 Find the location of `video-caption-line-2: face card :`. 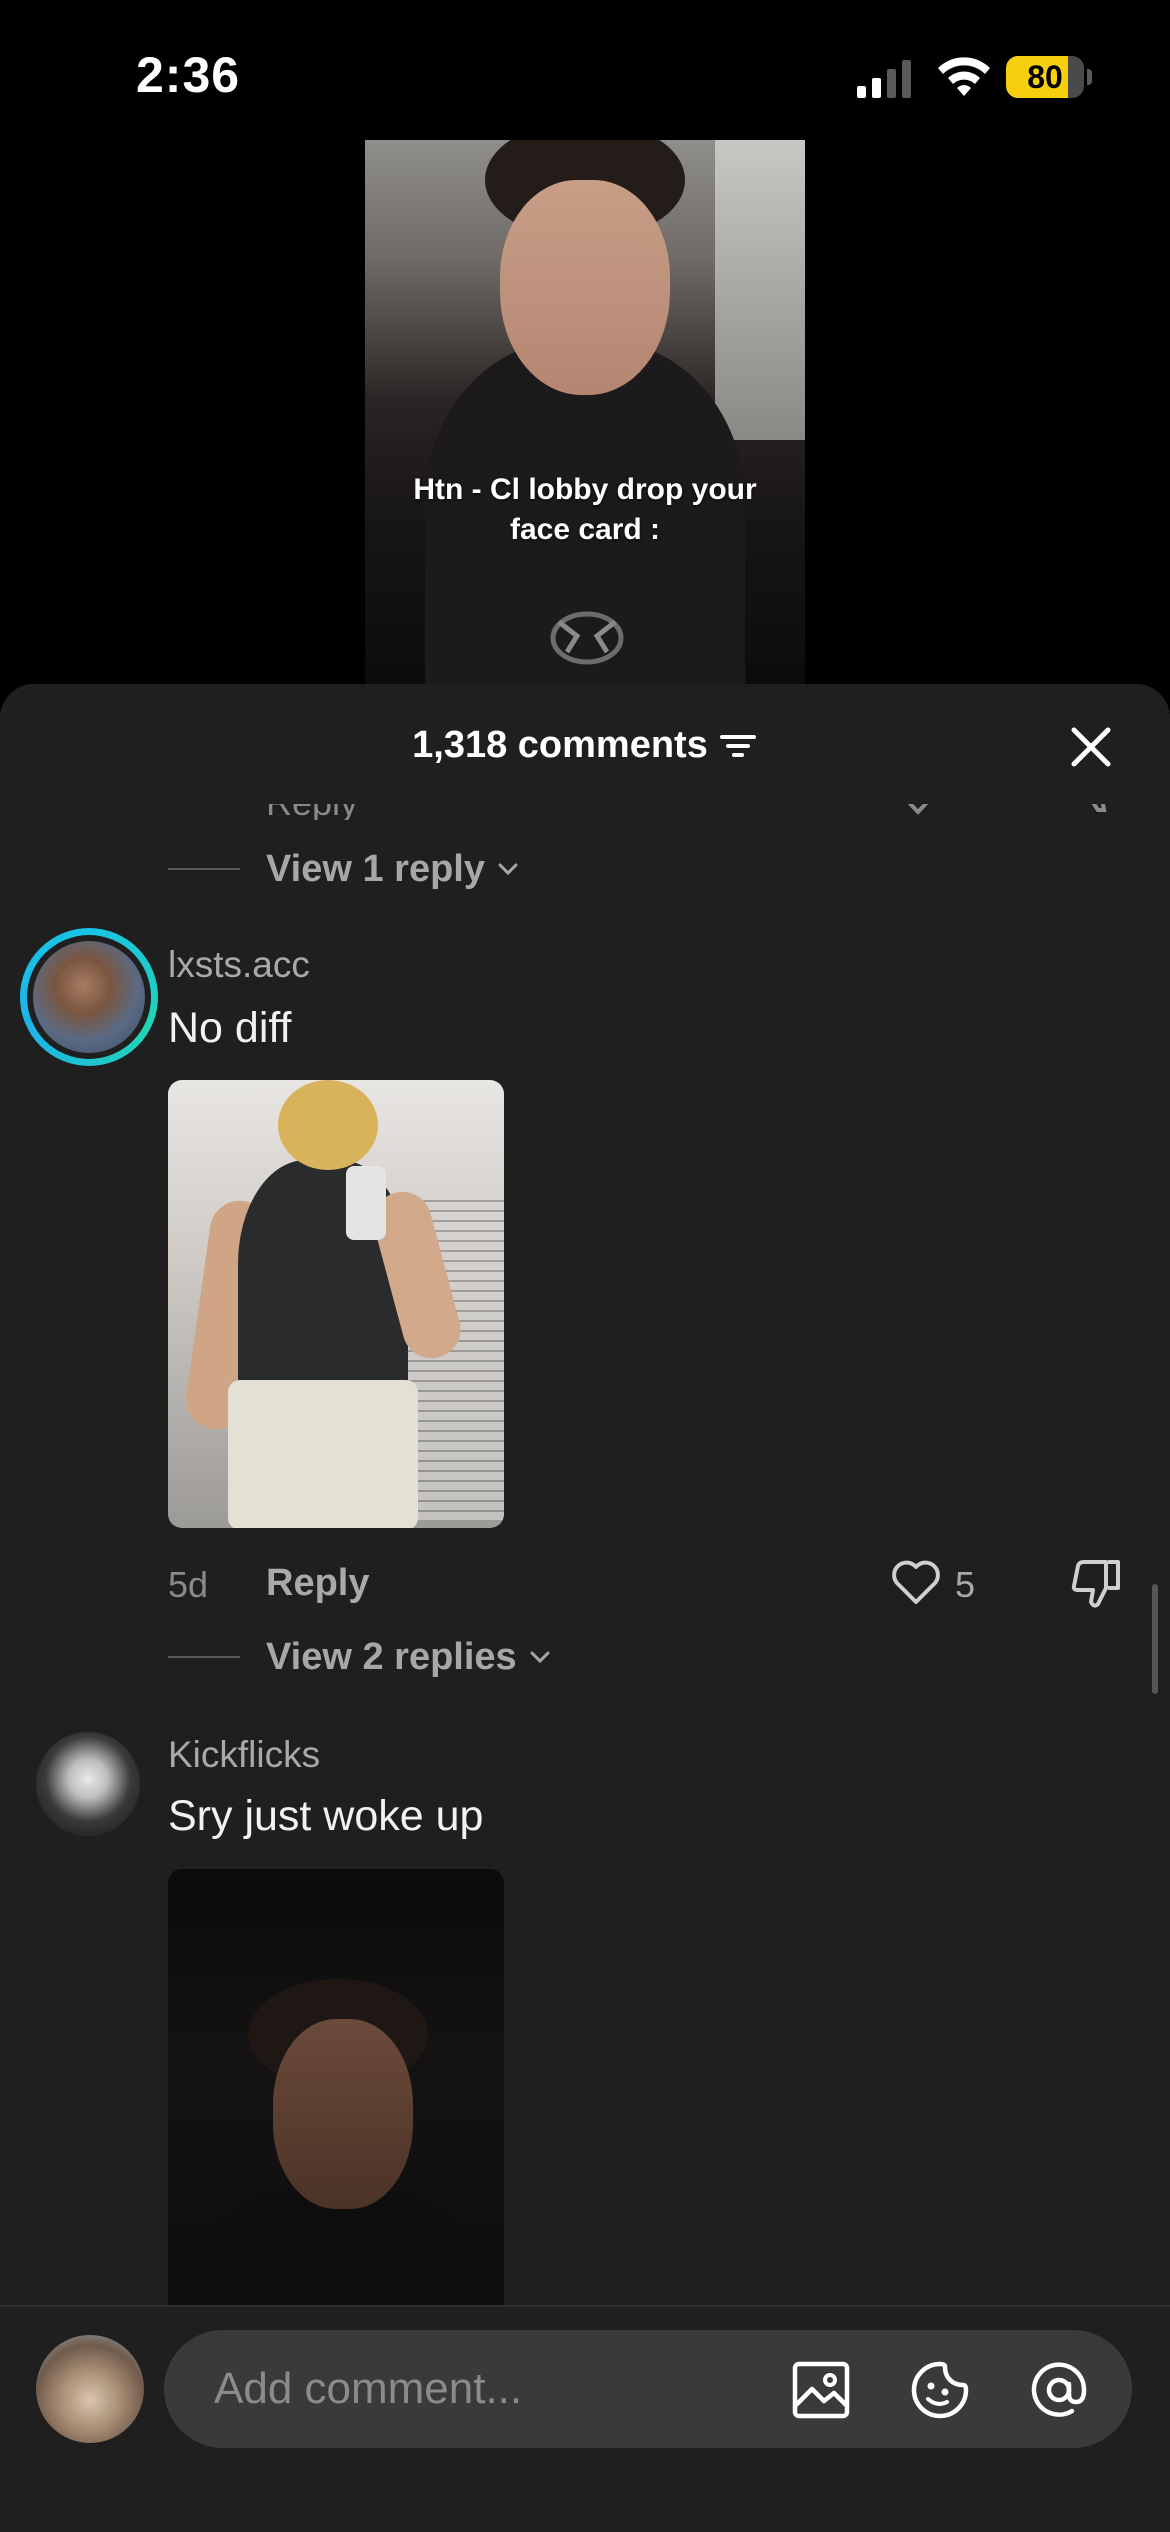

video-caption-line-2: face card : is located at coordinates (585, 529).